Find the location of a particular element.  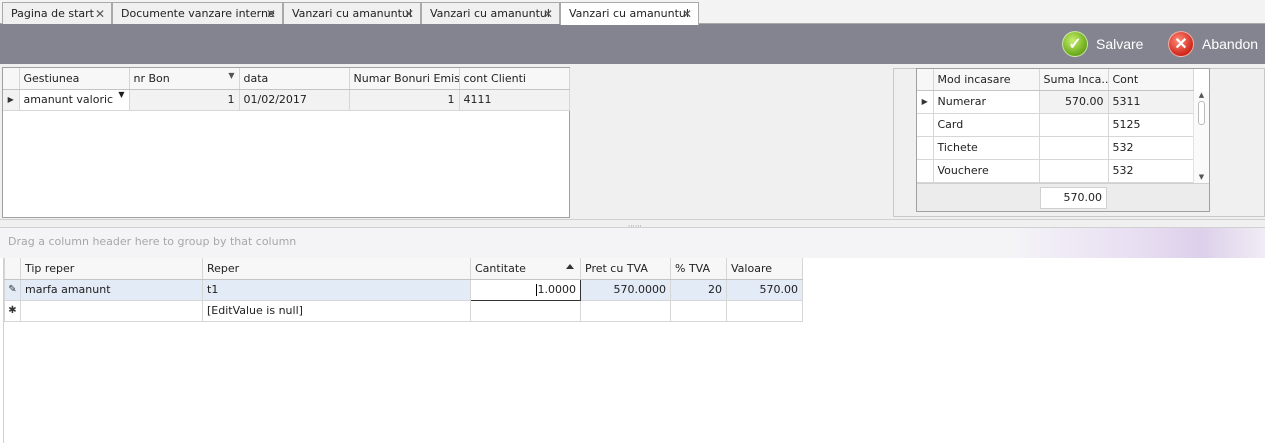

reper-cell: [EditValue is null] is located at coordinates (336, 311).